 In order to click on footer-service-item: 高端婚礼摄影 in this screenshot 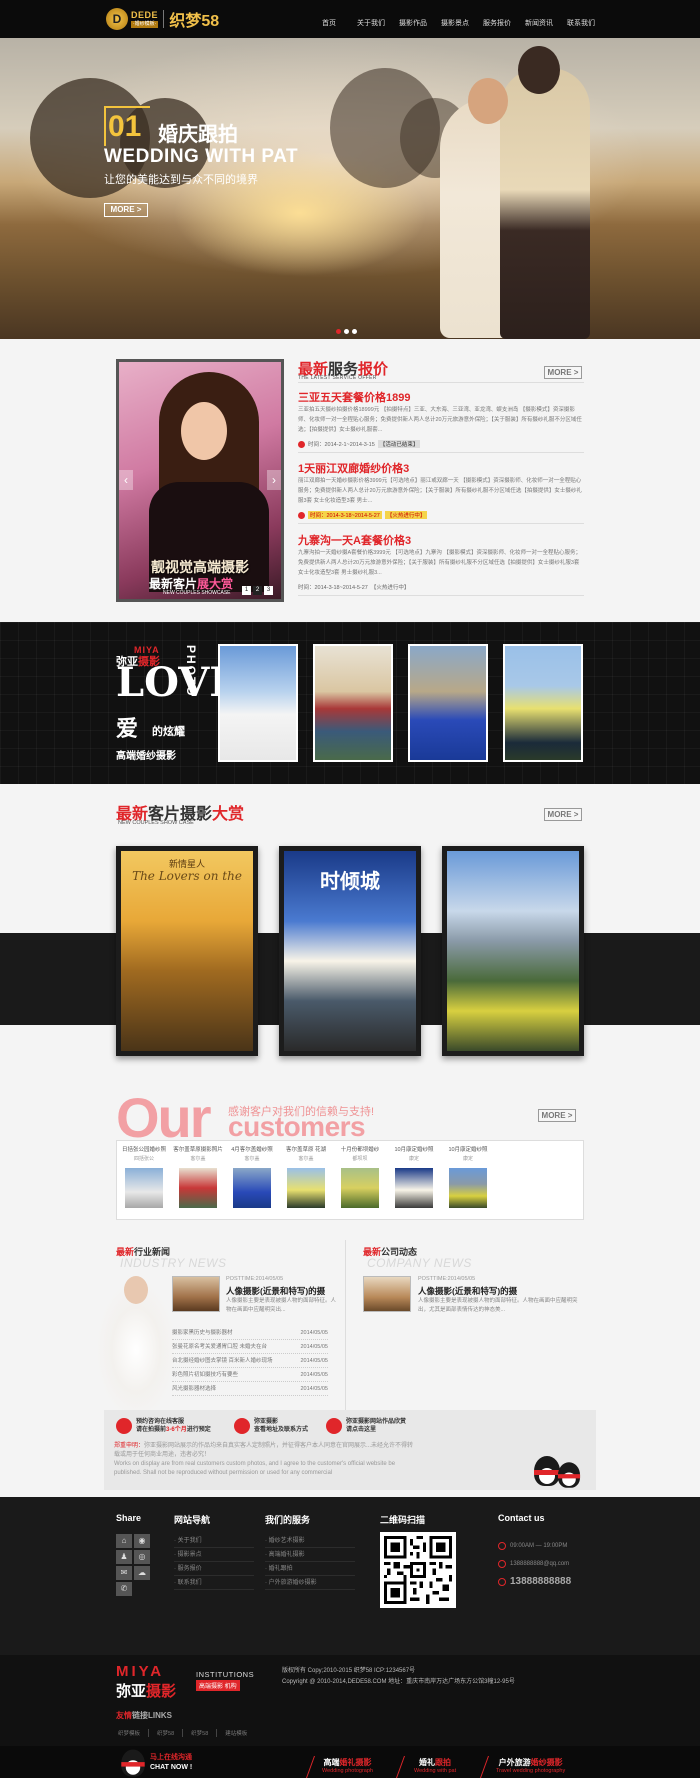, I will do `click(310, 1555)`.